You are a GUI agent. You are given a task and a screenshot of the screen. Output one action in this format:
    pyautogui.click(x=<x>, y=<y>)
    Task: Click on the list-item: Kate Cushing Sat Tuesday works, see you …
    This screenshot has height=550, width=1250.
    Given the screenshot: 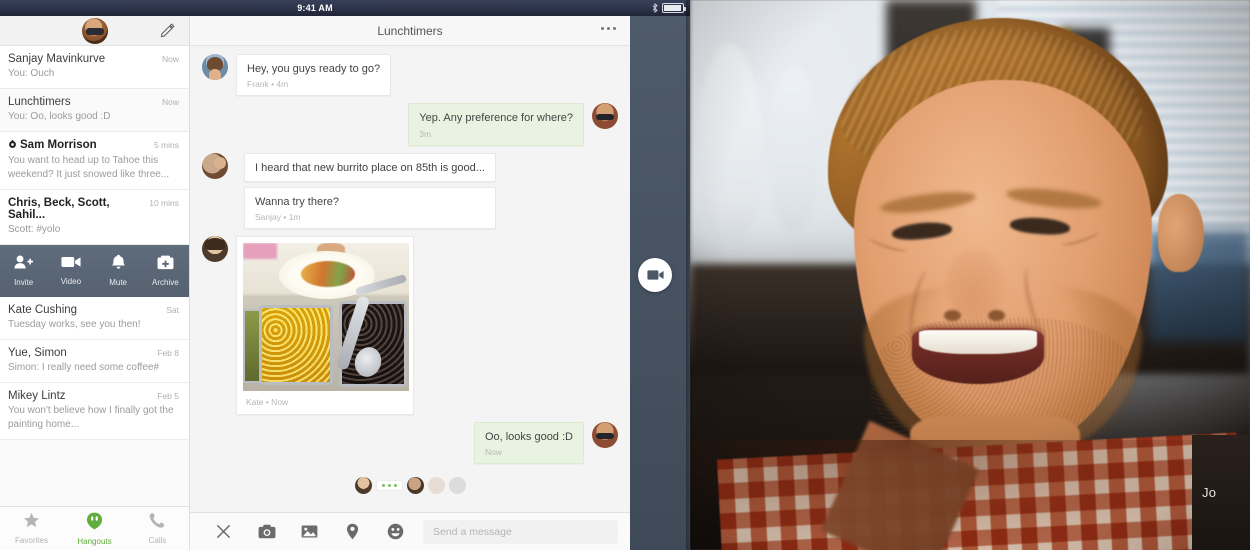 What is the action you would take?
    pyautogui.click(x=94, y=318)
    